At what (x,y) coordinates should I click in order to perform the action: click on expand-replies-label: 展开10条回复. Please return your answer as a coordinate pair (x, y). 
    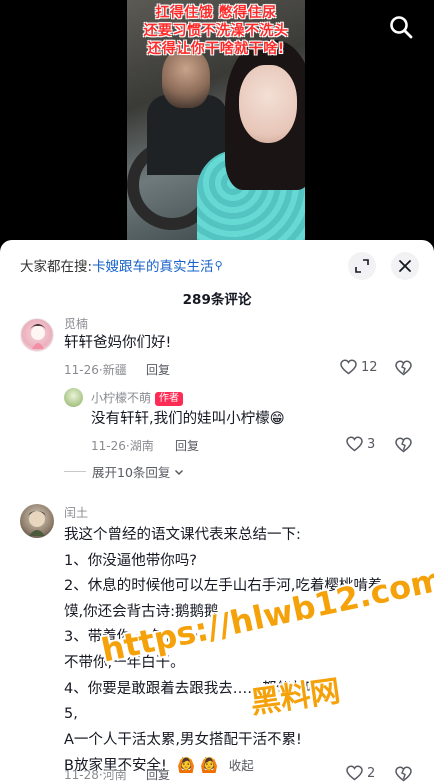
    Looking at the image, I should click on (131, 472).